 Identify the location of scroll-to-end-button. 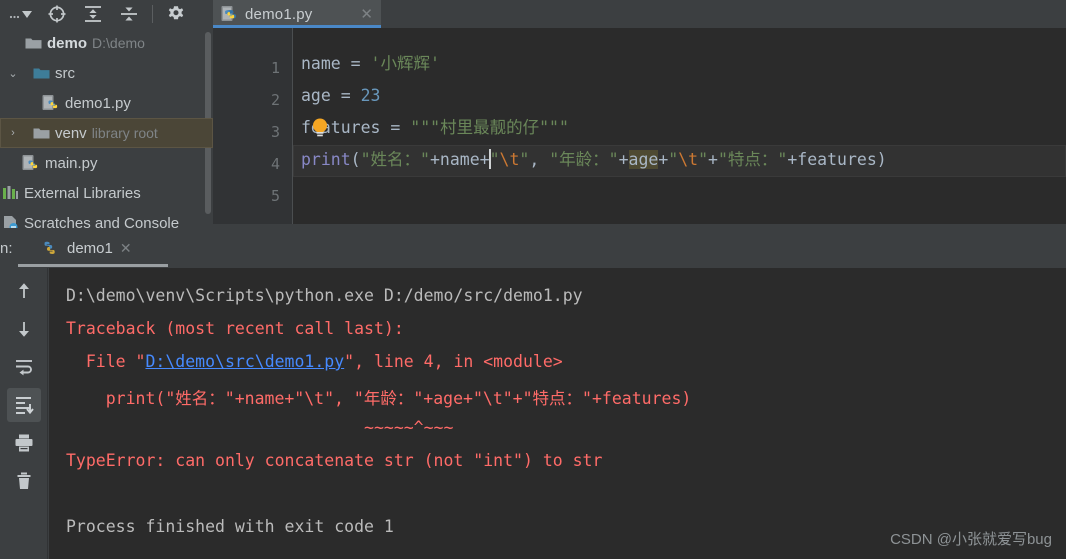
(23, 405).